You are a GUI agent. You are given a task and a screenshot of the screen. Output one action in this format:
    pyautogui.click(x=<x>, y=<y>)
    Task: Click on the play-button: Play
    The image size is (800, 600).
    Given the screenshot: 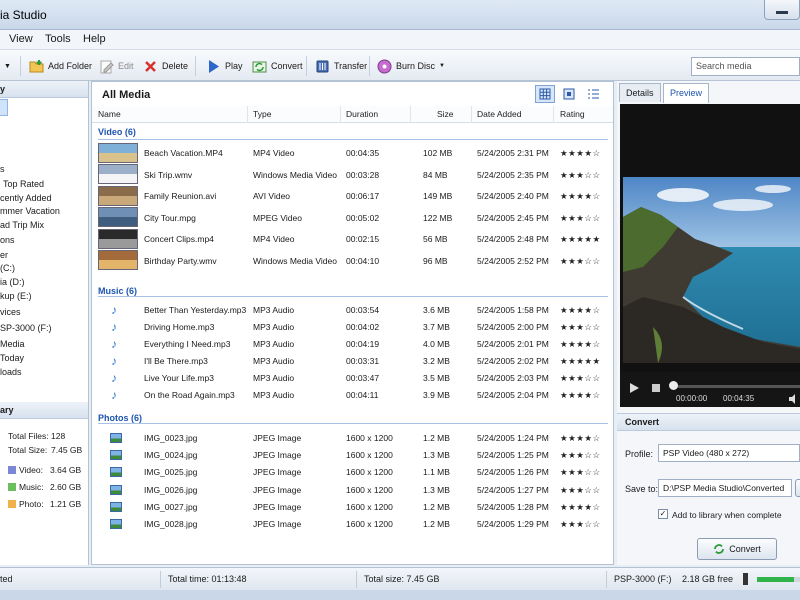 What is the action you would take?
    pyautogui.click(x=224, y=66)
    